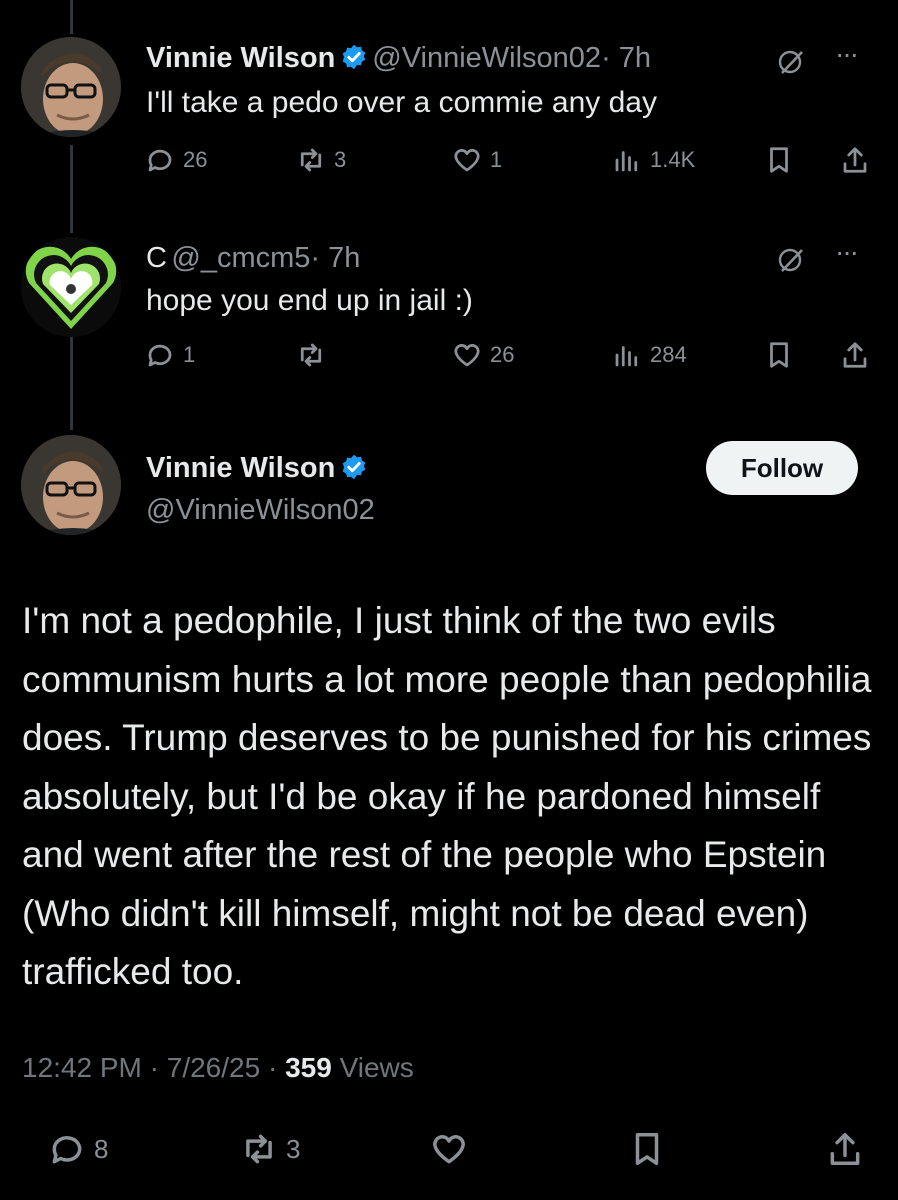  I want to click on views-button: 1.4K, so click(653, 160).